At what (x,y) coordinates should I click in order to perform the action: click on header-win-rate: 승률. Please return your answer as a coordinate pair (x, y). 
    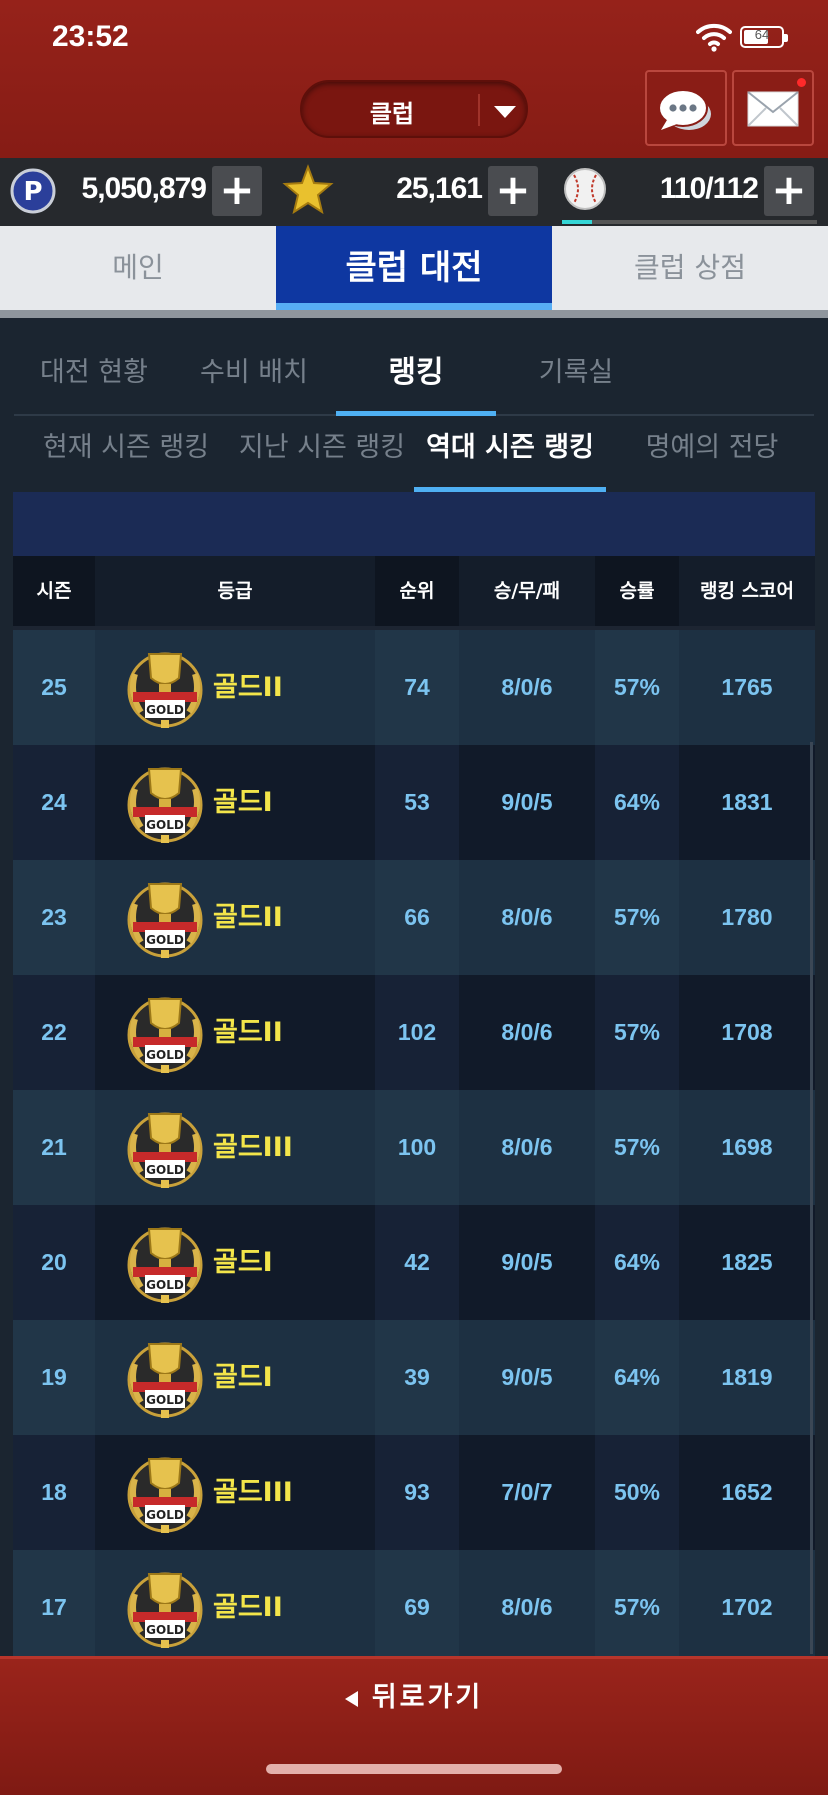
    Looking at the image, I should click on (637, 591).